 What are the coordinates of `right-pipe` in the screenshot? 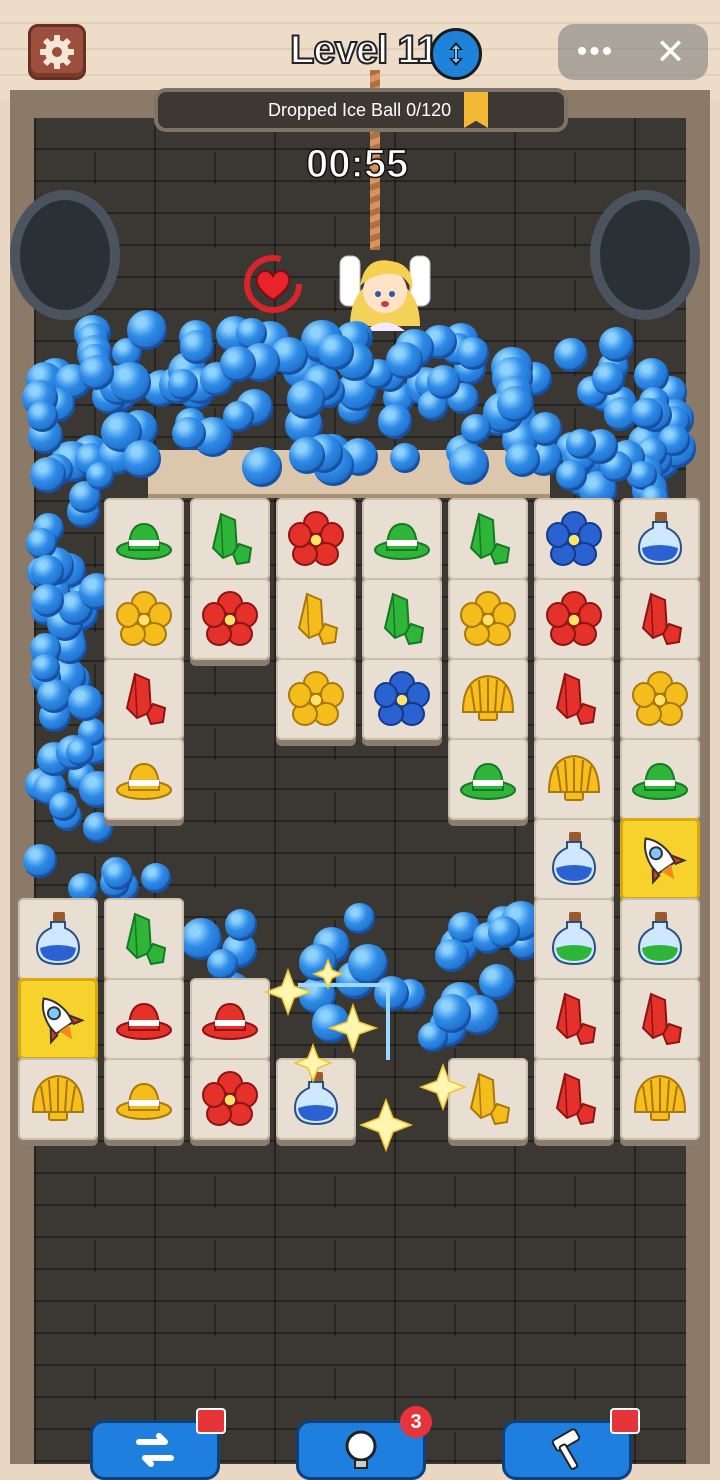 It's located at (645, 255).